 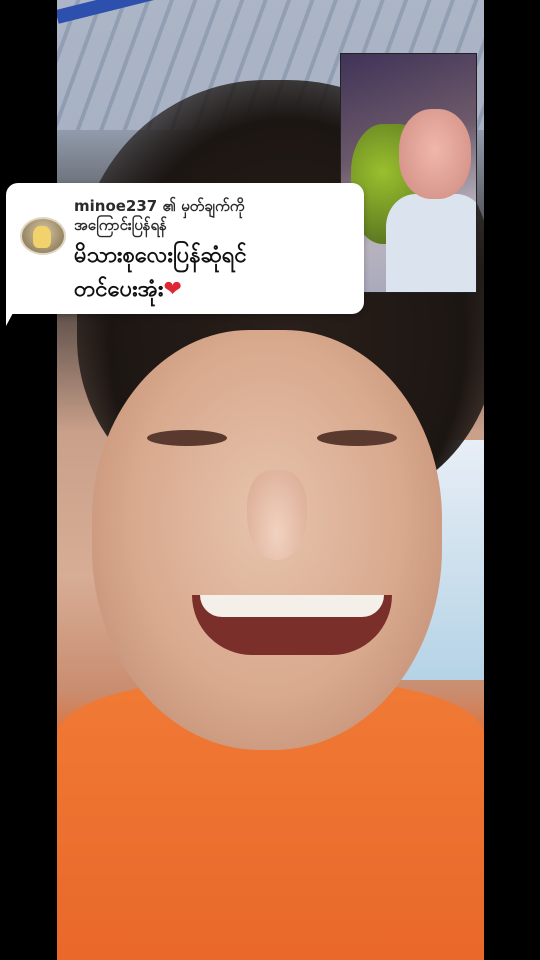 What do you see at coordinates (216, 273) in the screenshot?
I see `reply-comment-text: မိသားစုလေးပြန်ဆုံရင် တင်ပေးအုံး❤` at bounding box center [216, 273].